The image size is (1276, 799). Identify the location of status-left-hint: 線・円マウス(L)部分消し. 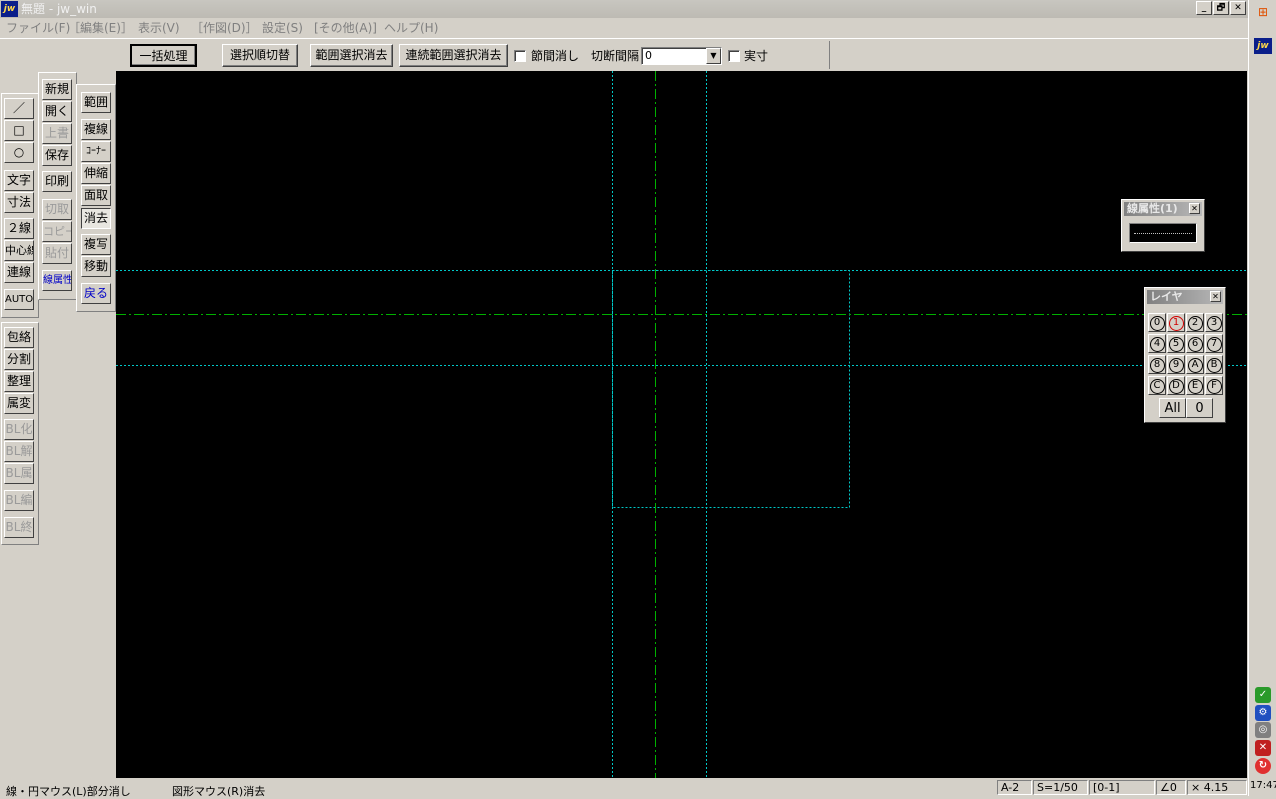
(68, 791).